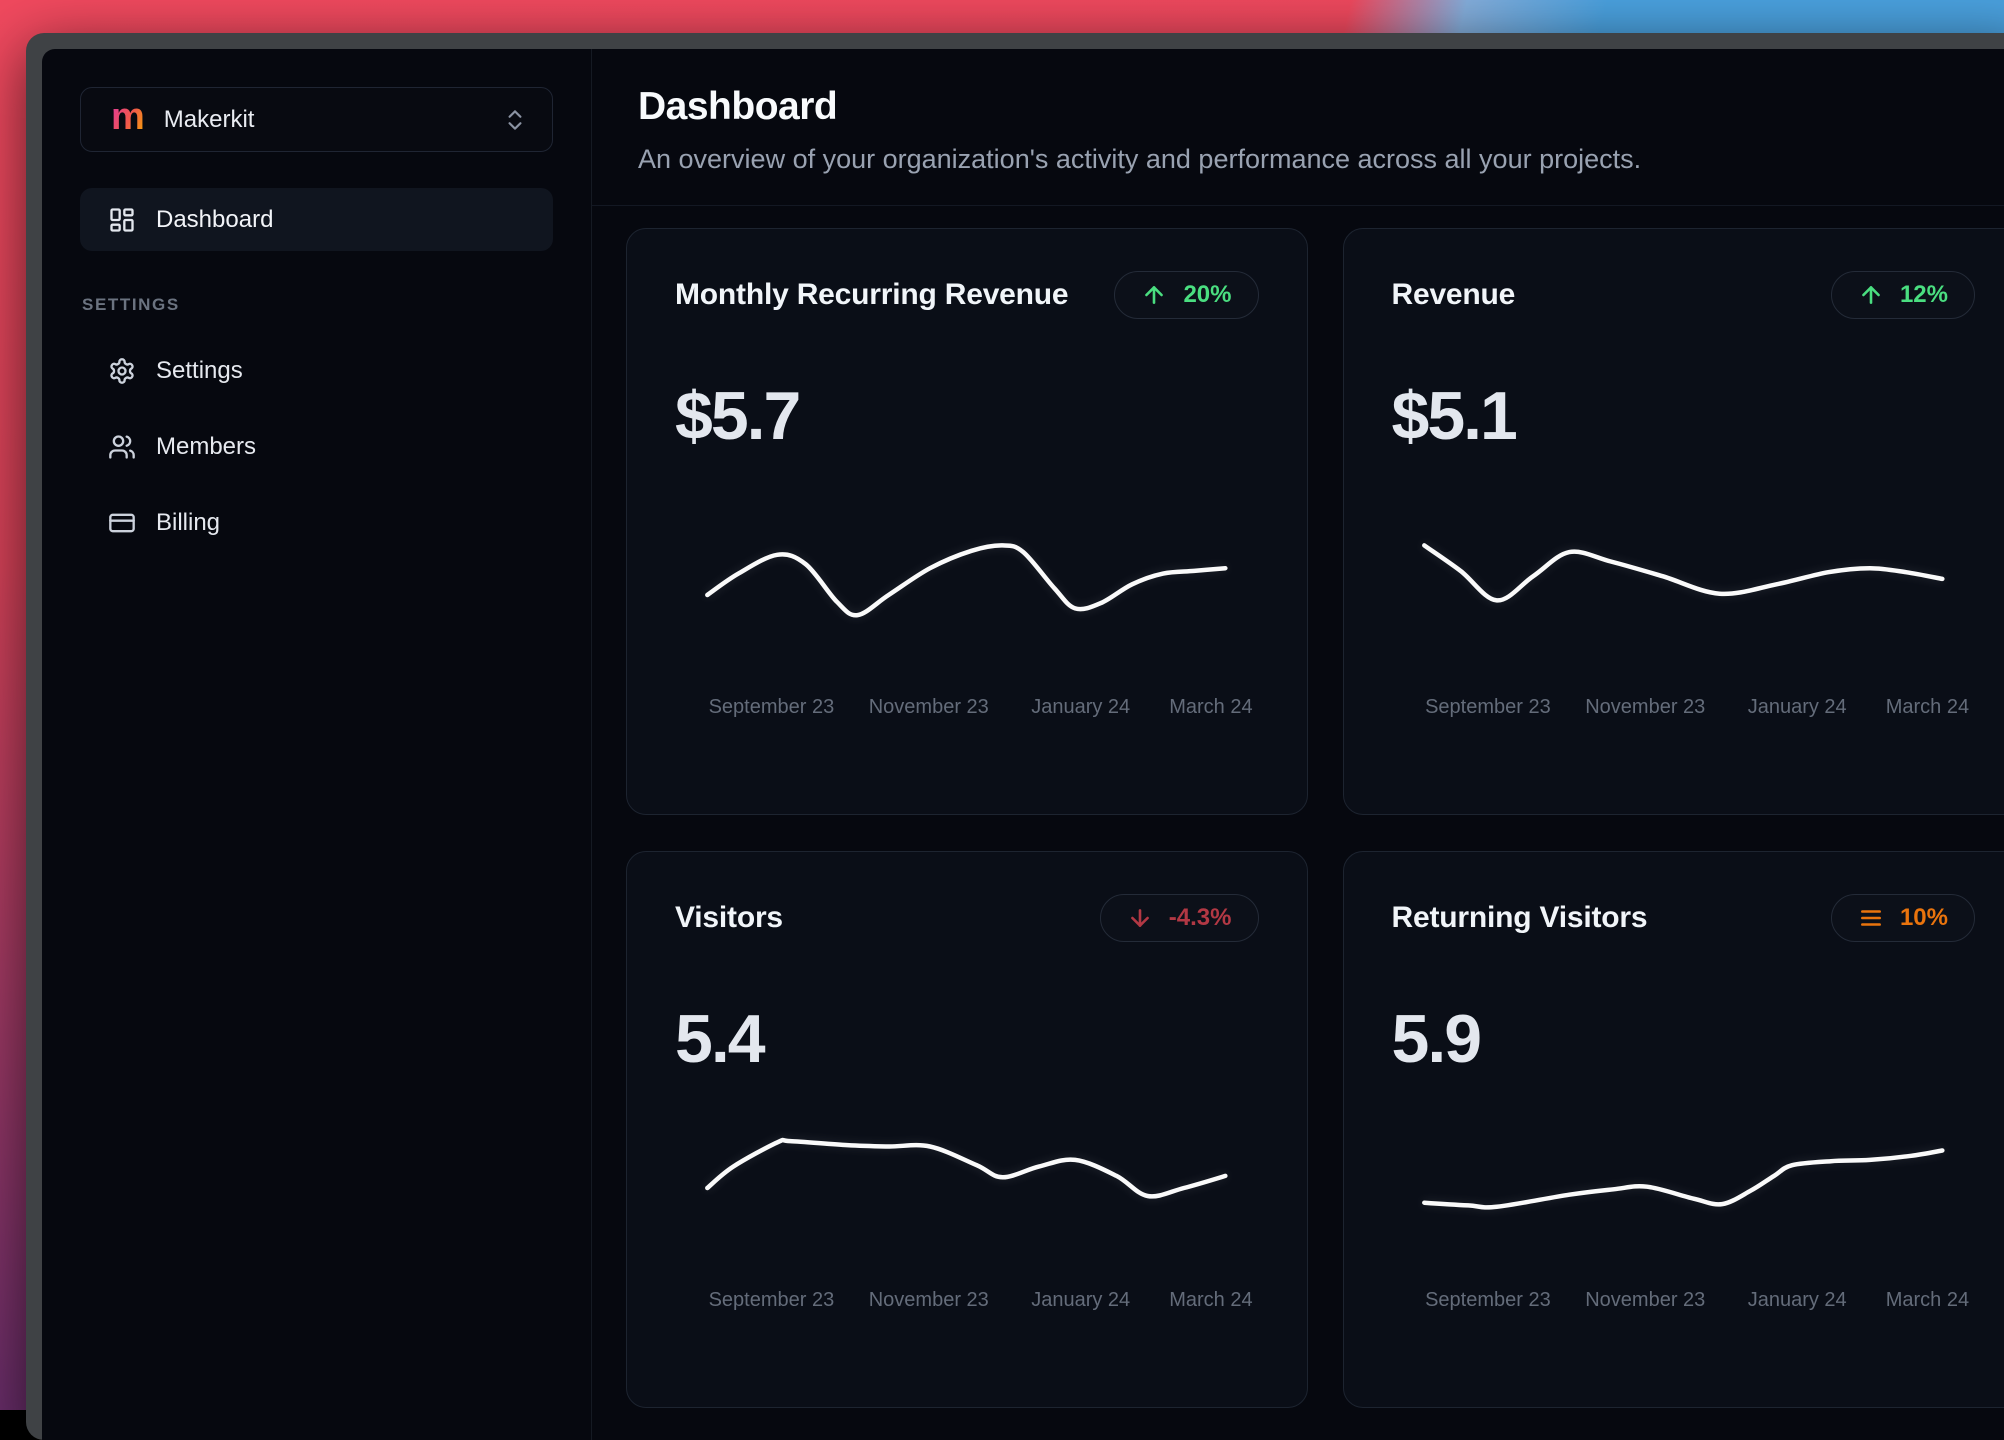  What do you see at coordinates (1520, 918) in the screenshot?
I see `card-title: Returning Visitors` at bounding box center [1520, 918].